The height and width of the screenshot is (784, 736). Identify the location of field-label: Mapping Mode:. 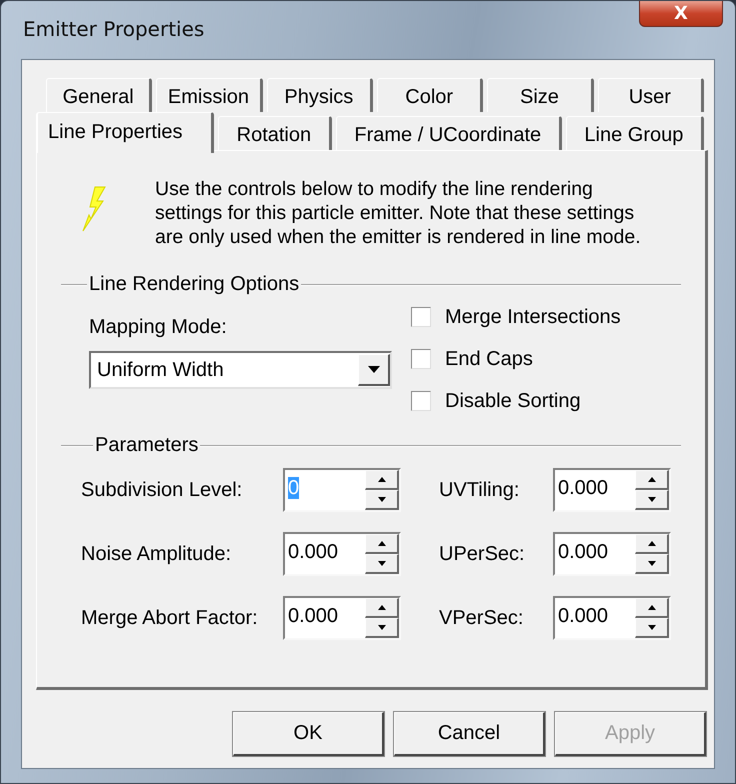
(158, 327).